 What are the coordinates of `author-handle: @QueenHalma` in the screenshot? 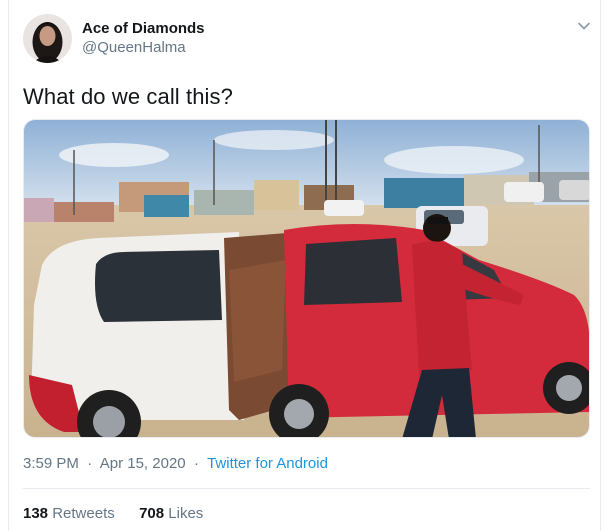 It's located at (134, 47).